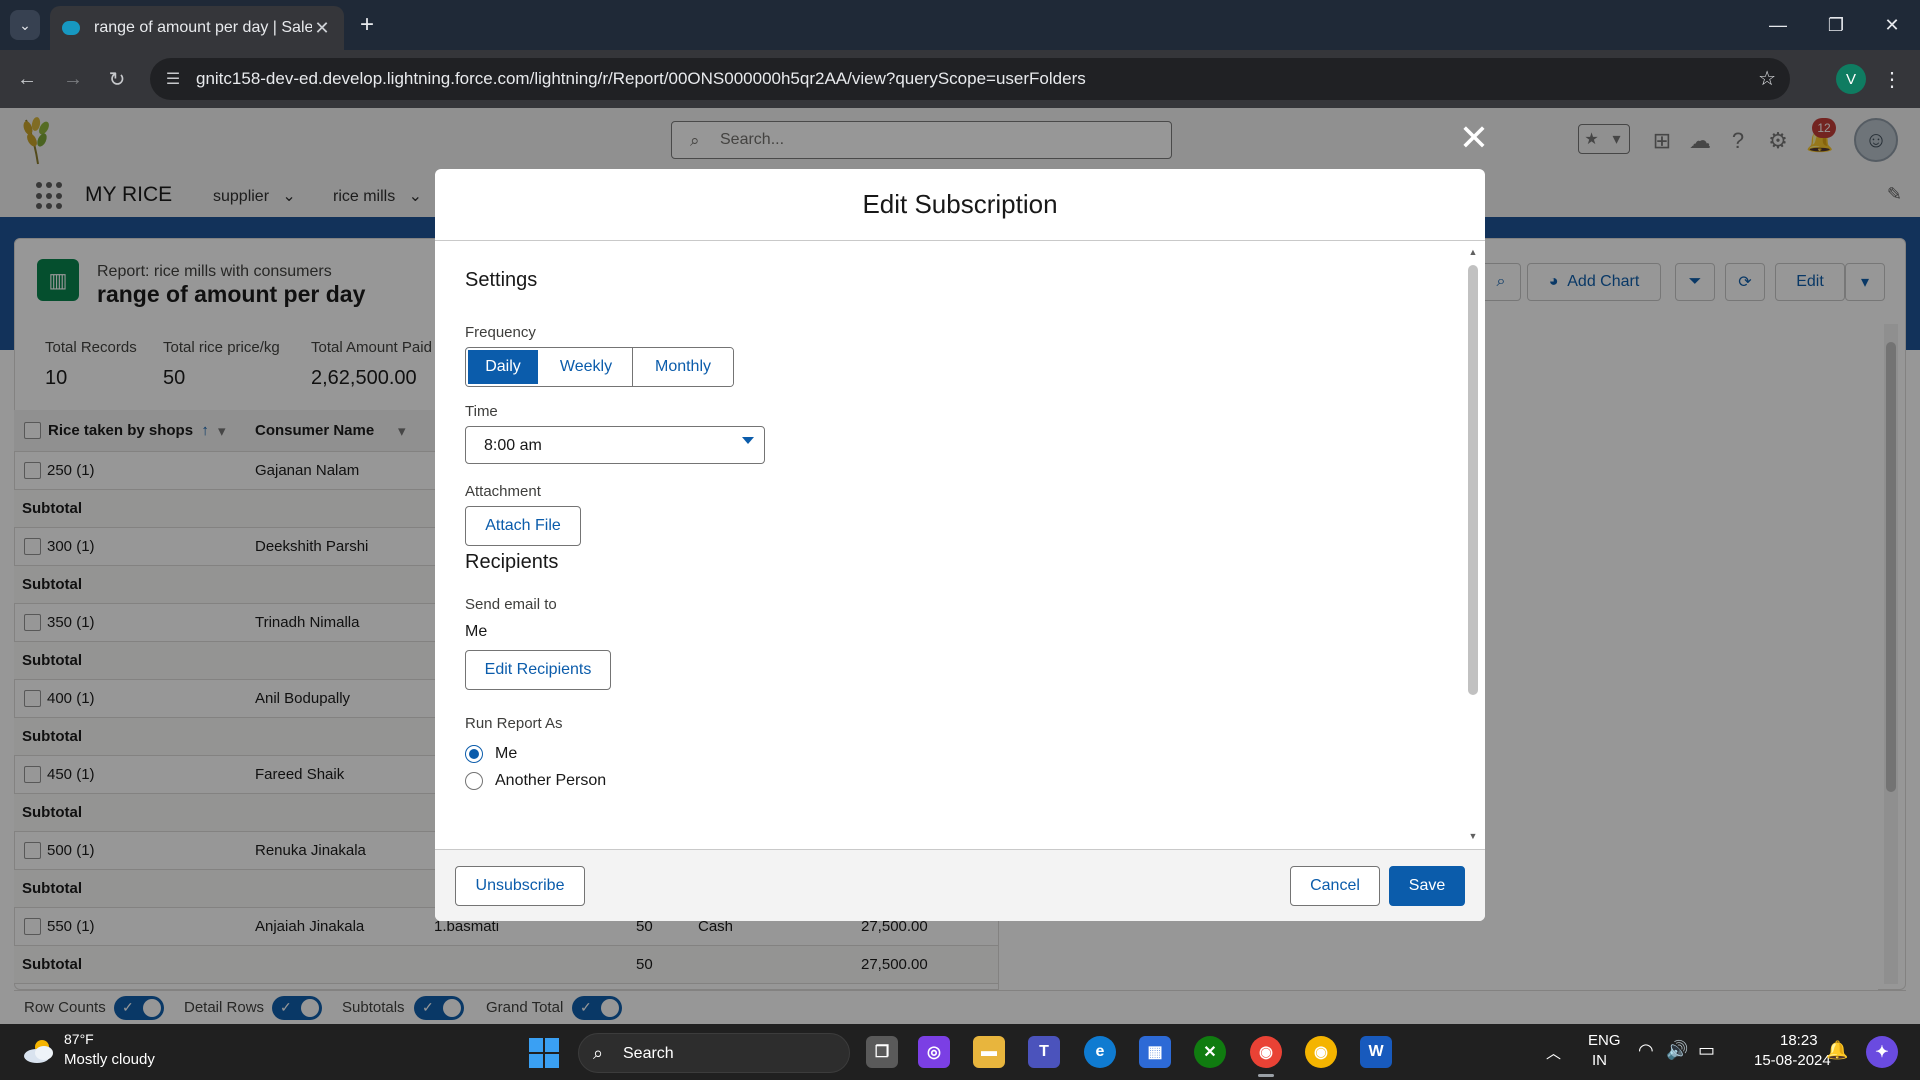 The height and width of the screenshot is (1080, 1920). Describe the element at coordinates (538, 670) in the screenshot. I see `edit-recipients-button: Edit Recipients` at that location.